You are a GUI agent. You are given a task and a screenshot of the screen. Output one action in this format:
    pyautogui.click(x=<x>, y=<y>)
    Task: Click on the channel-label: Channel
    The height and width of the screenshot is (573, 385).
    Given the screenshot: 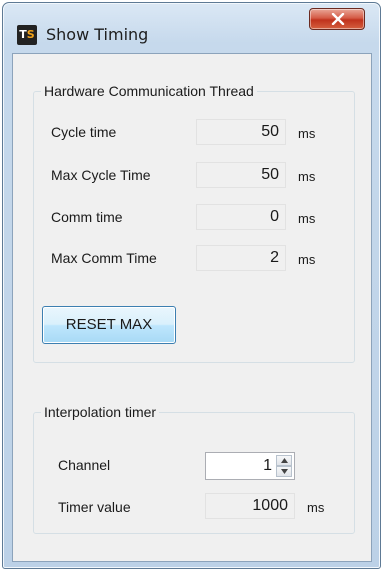 What is the action you would take?
    pyautogui.click(x=84, y=465)
    